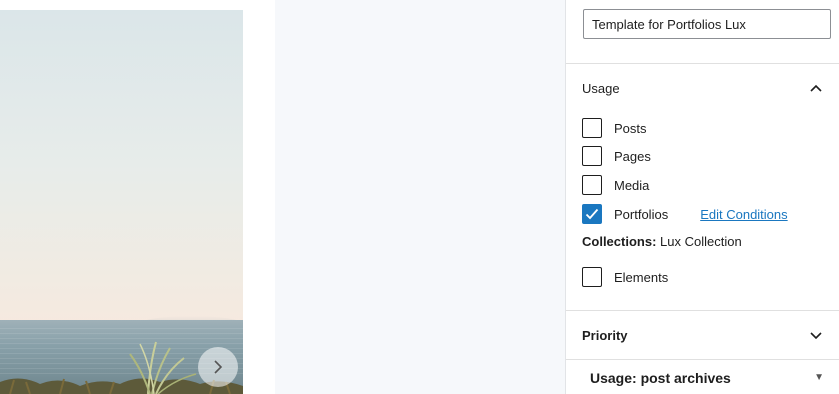 The width and height of the screenshot is (839, 394). I want to click on pages-checkbox, so click(592, 156).